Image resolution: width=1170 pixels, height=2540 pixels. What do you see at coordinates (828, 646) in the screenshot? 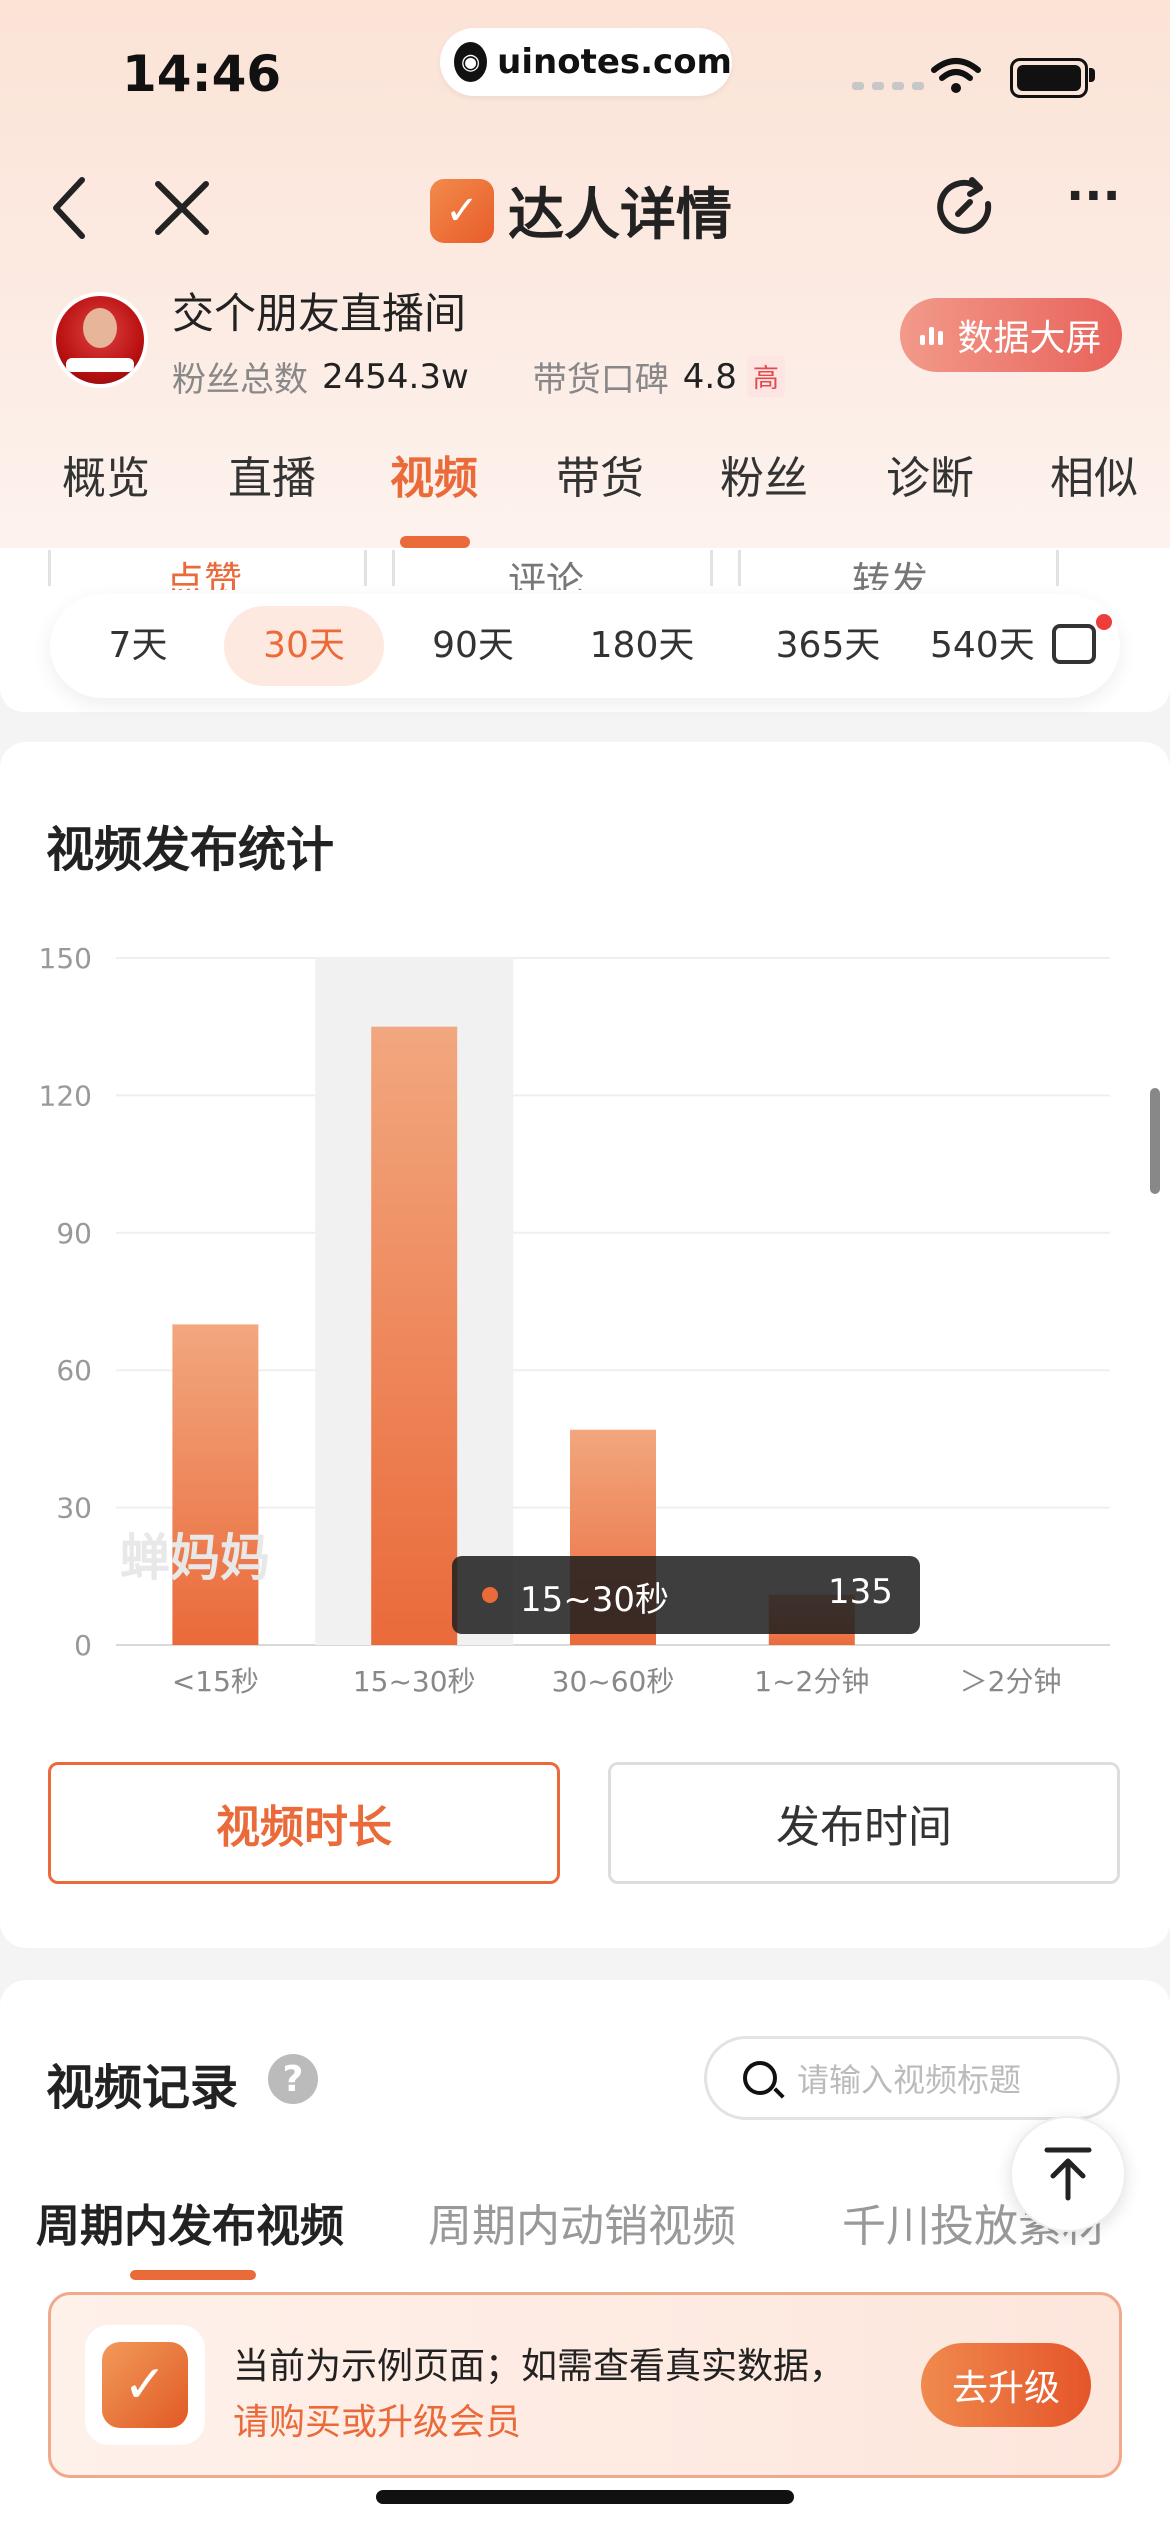
I see `range-365d: 365天` at bounding box center [828, 646].